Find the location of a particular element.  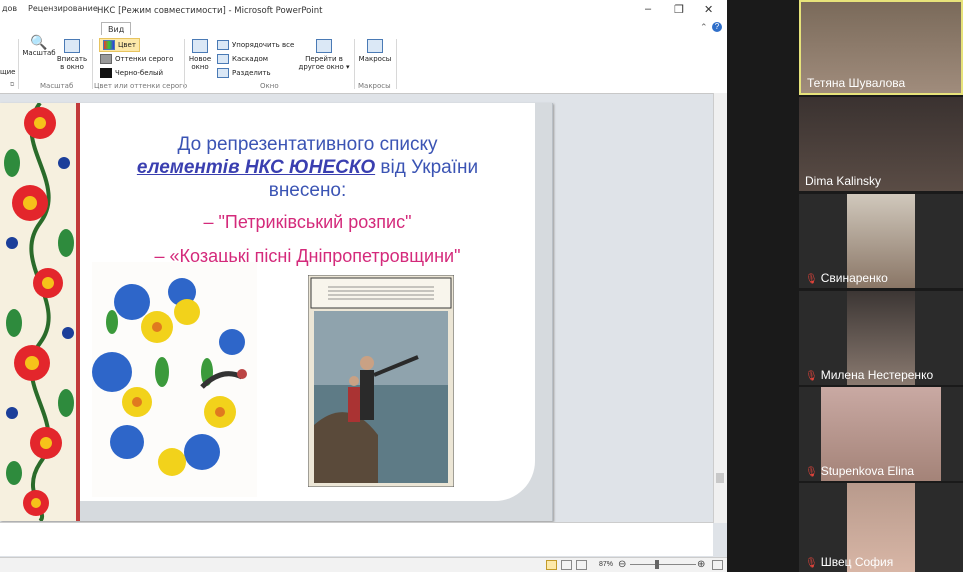

dialog-launcher-icon: ⧉ is located at coordinates (12, 85).